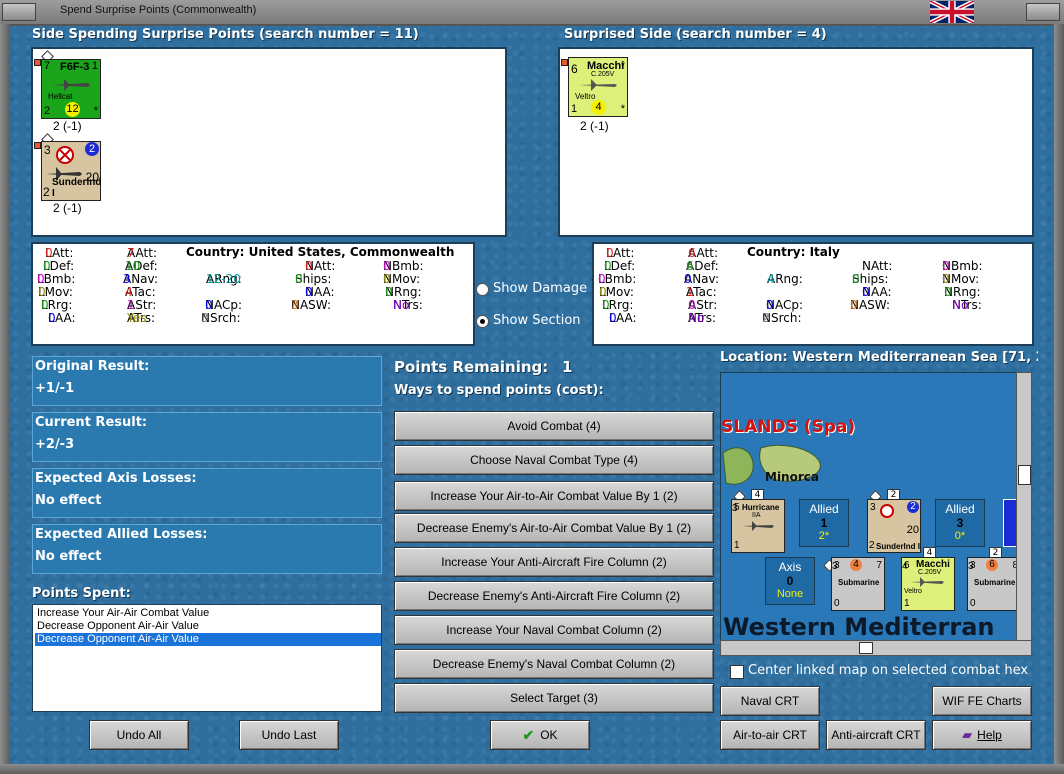 This screenshot has height=774, width=1064. What do you see at coordinates (792, 477) in the screenshot?
I see `island-label: Minorca` at bounding box center [792, 477].